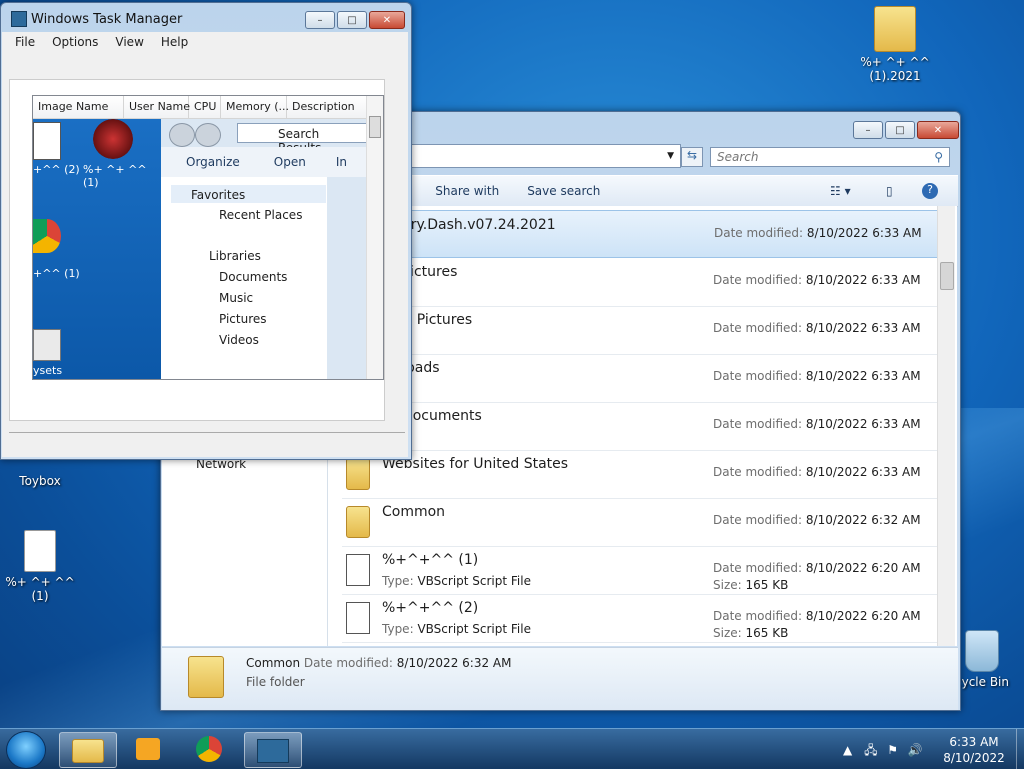 This screenshot has height=769, width=1024. I want to click on action-center-icon: ⚑, so click(892, 750).